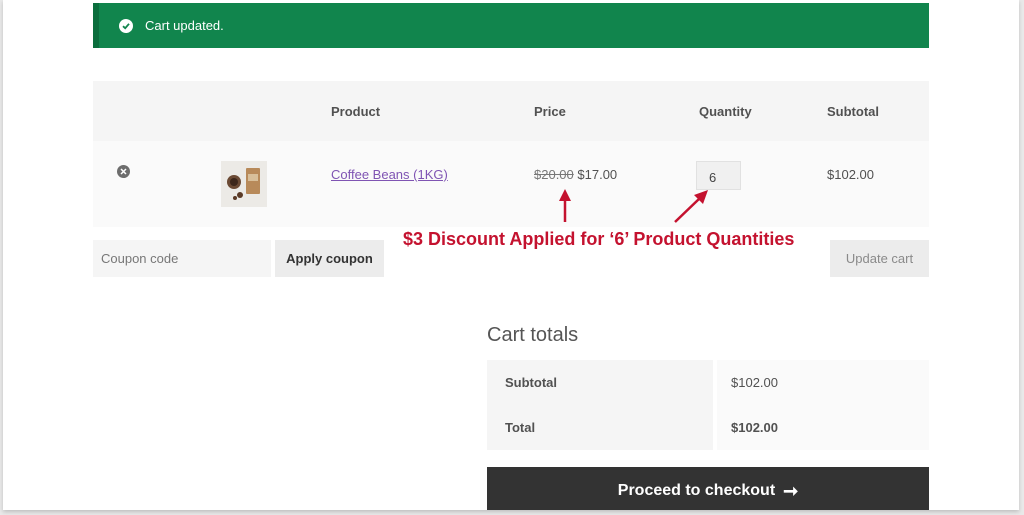 The height and width of the screenshot is (515, 1024). What do you see at coordinates (600, 427) in the screenshot?
I see `total-label: Total` at bounding box center [600, 427].